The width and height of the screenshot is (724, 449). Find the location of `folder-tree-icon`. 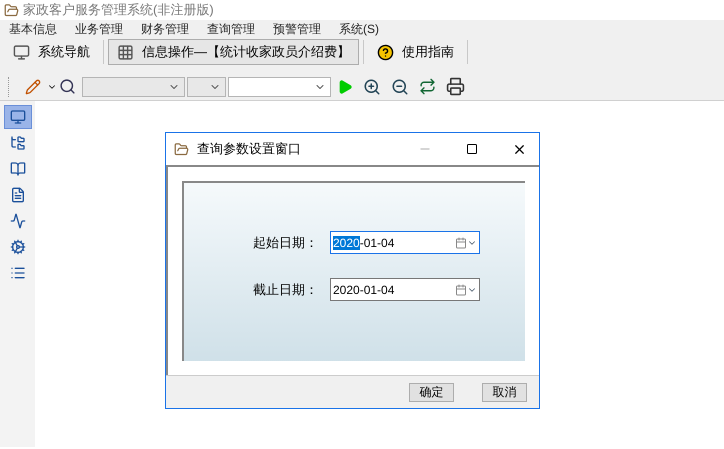

folder-tree-icon is located at coordinates (18, 143).